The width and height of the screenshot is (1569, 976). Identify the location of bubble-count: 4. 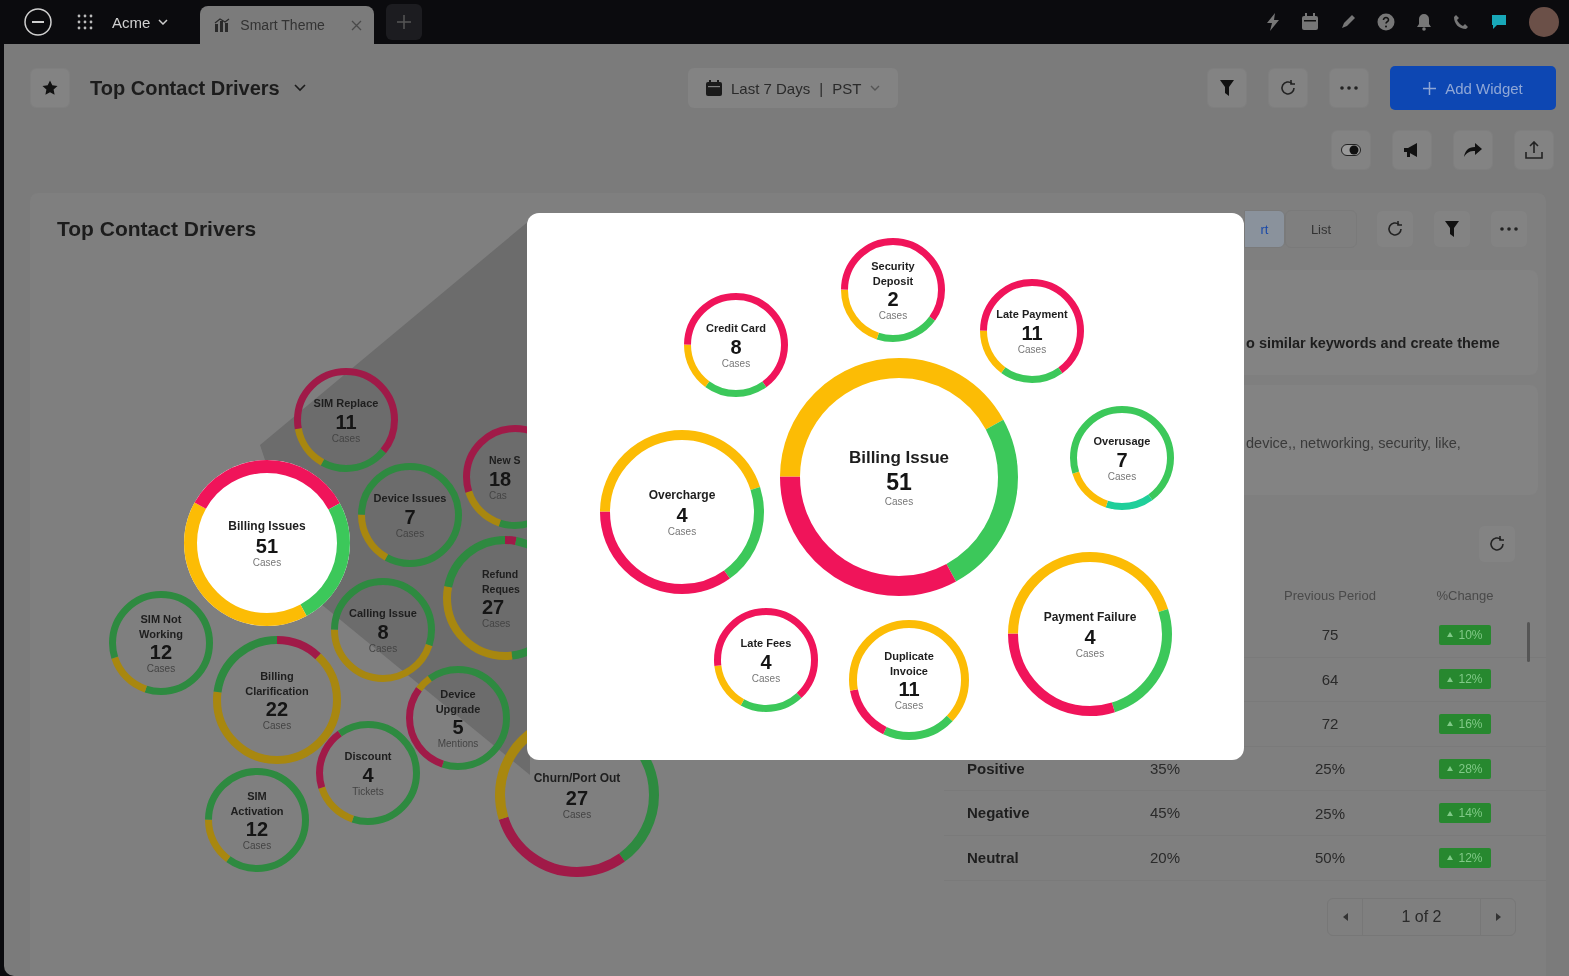
(682, 514).